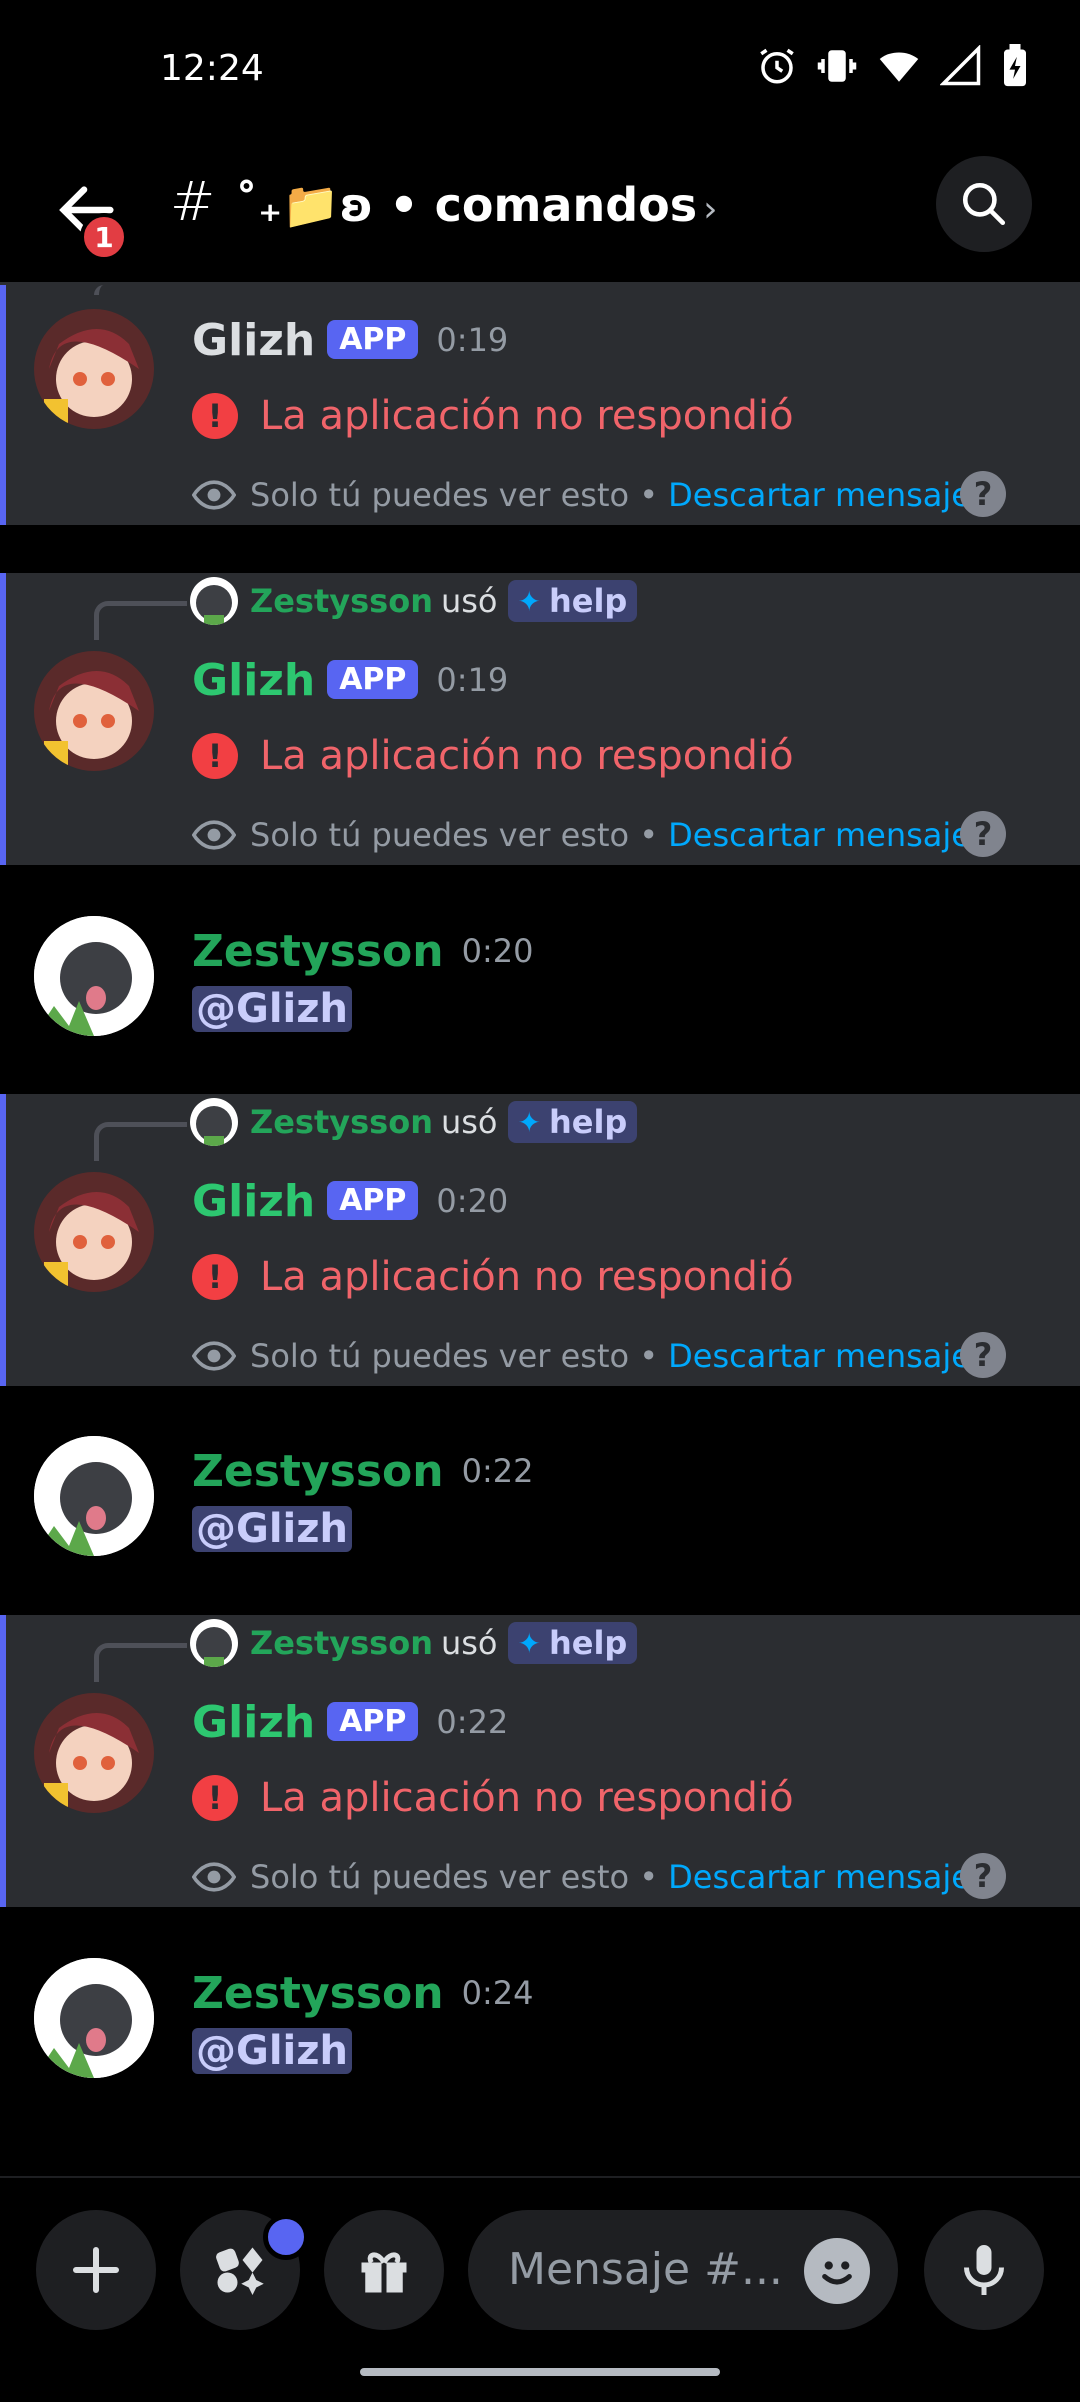 The image size is (1080, 2402). What do you see at coordinates (540, 1495) in the screenshot?
I see `message-user: Zestysson 0:22 @Glizh` at bounding box center [540, 1495].